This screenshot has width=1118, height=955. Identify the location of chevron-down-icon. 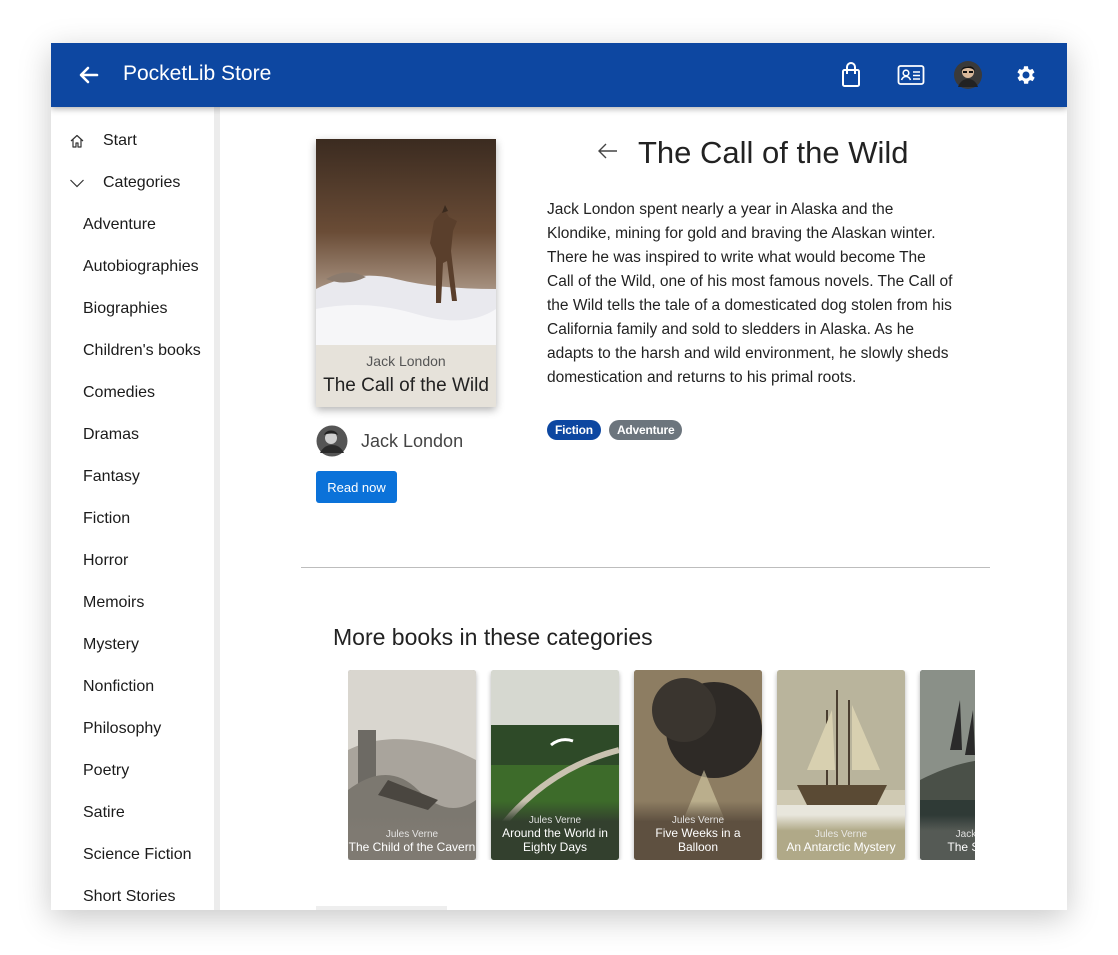
(77, 183).